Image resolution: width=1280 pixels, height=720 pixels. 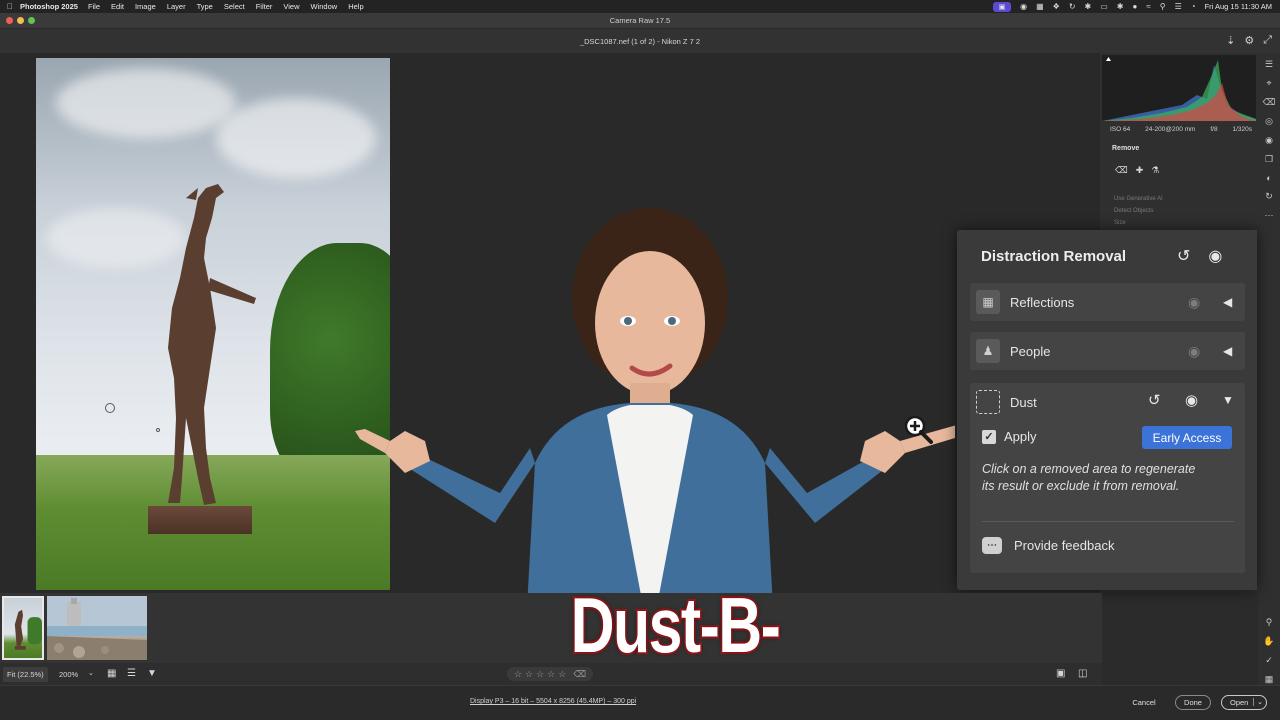 What do you see at coordinates (111, 673) in the screenshot?
I see `filmstrip-view-icon: ▦` at bounding box center [111, 673].